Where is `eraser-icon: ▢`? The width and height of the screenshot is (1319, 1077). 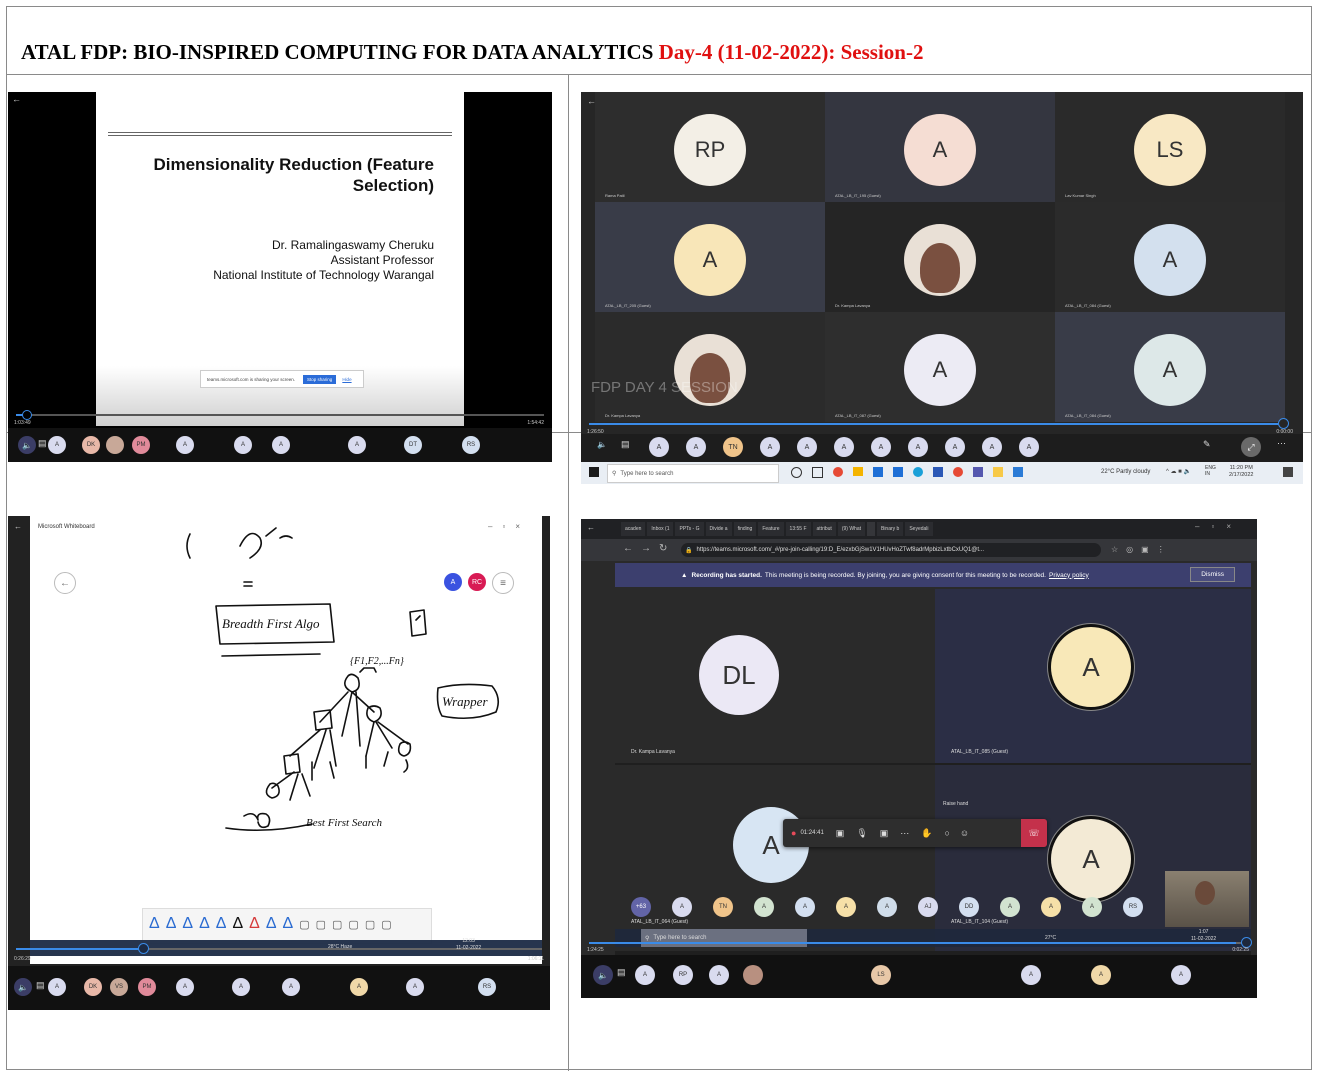 eraser-icon: ▢ is located at coordinates (304, 925).